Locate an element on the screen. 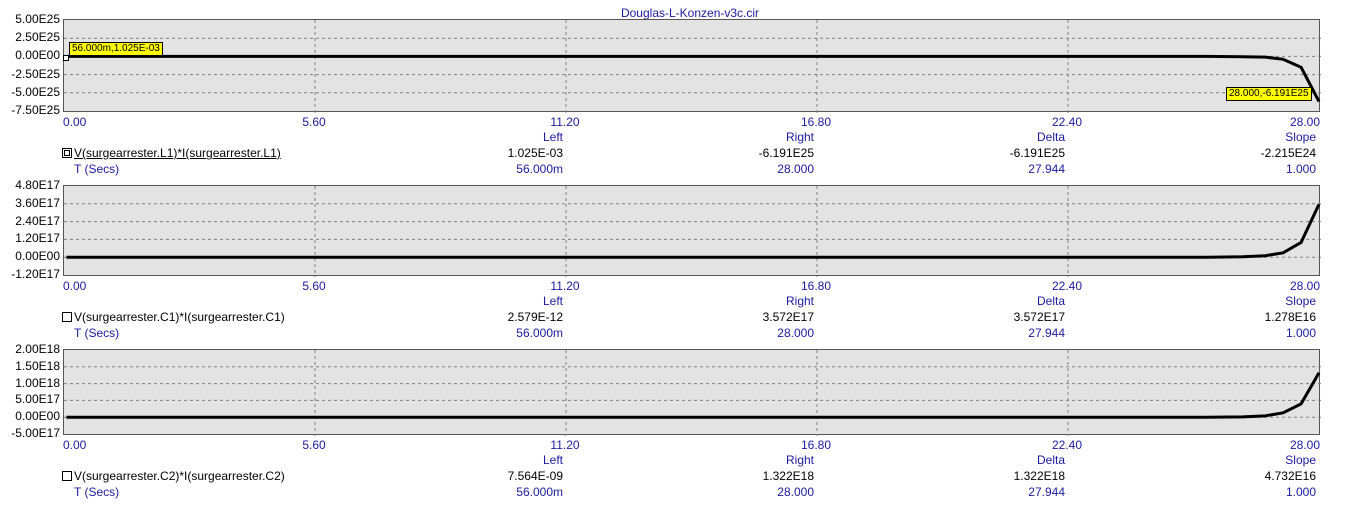  y-tick-label: -1.20E17 is located at coordinates (35, 274).